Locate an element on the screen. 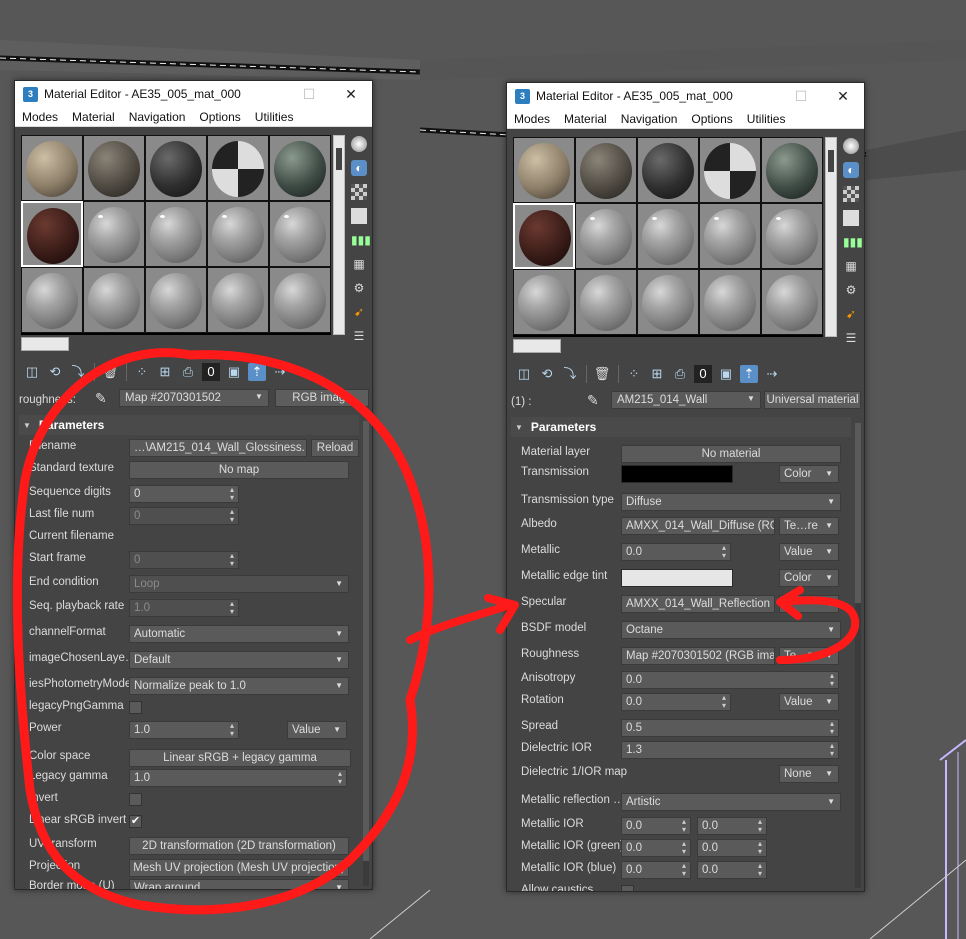 The height and width of the screenshot is (939, 966). maximize-icon: ☐ is located at coordinates (309, 94).